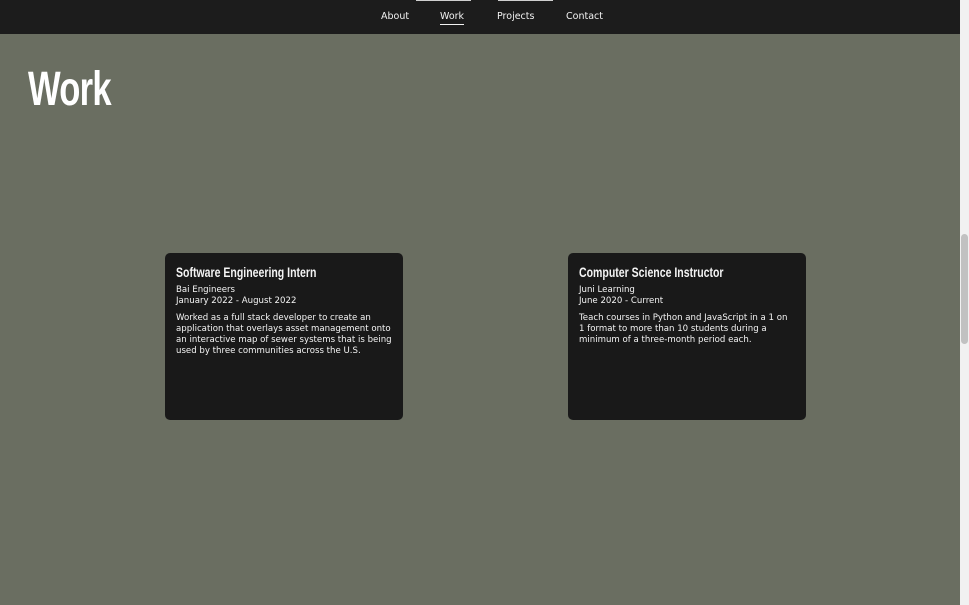 The height and width of the screenshot is (605, 969). Describe the element at coordinates (651, 272) in the screenshot. I see `job-title: Computer Science Instructor` at that location.